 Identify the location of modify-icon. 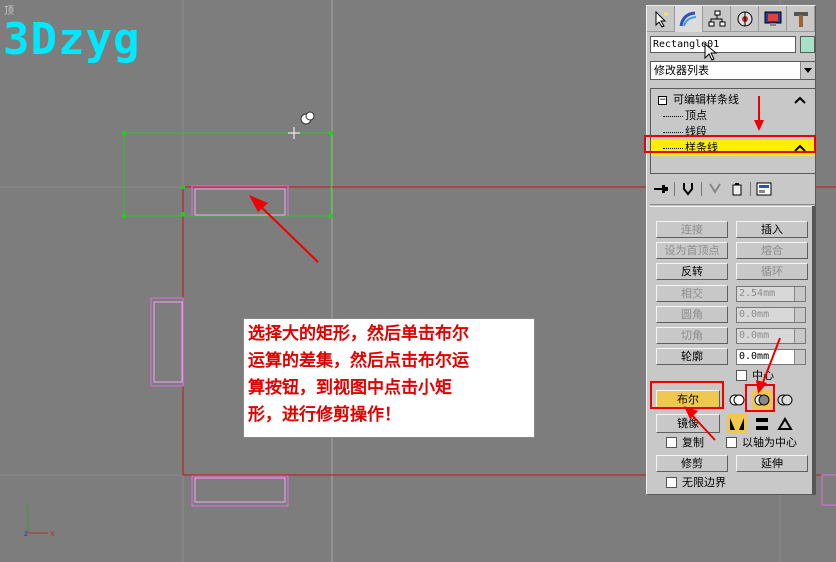
(687, 19).